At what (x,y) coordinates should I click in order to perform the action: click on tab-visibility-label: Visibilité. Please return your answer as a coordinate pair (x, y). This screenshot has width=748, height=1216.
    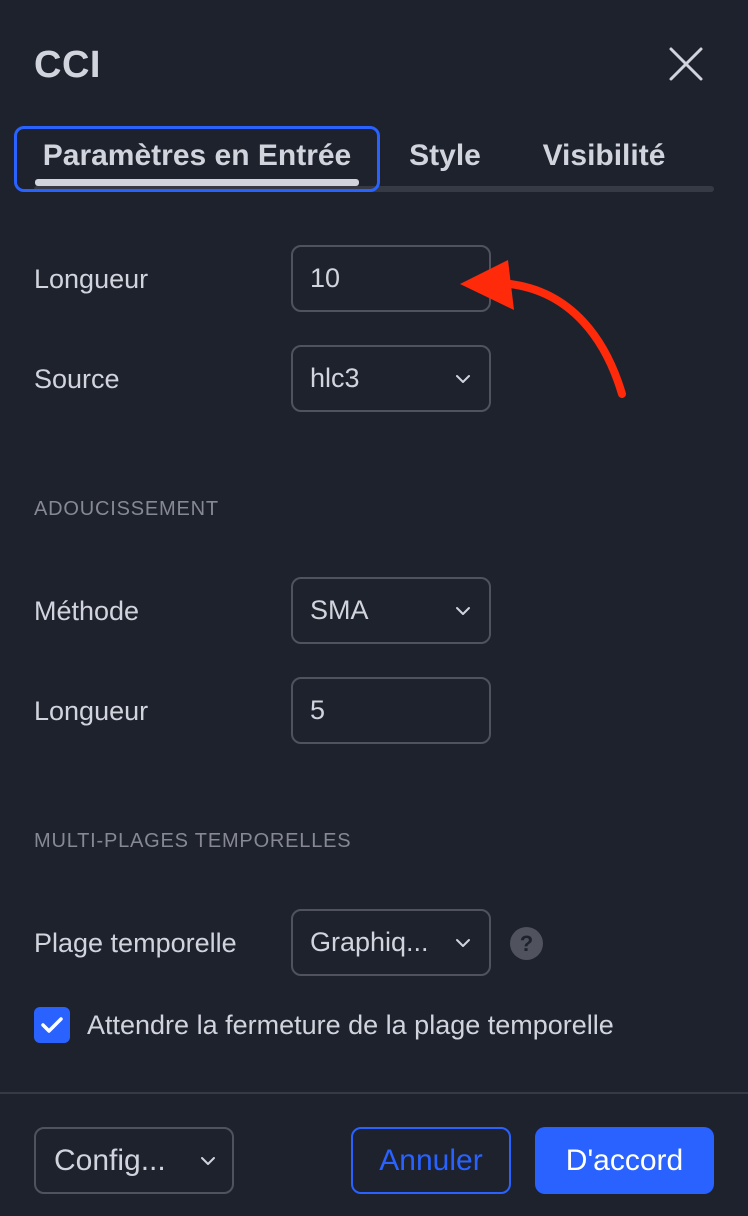
    Looking at the image, I should click on (604, 155).